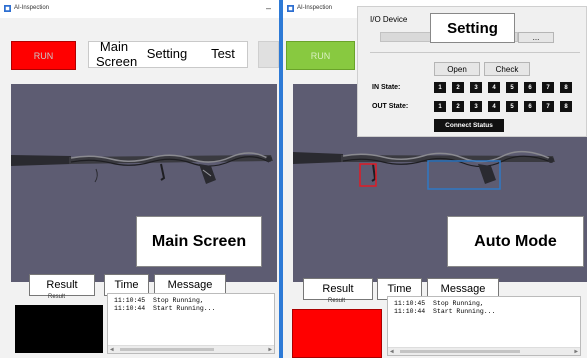  I want to click on left-title-bar: AI-Inspection –, so click(139, 9).